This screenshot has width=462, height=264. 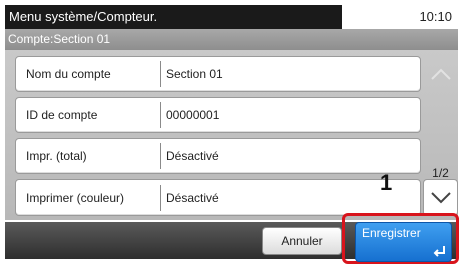 What do you see at coordinates (302, 241) in the screenshot?
I see `cancel-button: Annuler` at bounding box center [302, 241].